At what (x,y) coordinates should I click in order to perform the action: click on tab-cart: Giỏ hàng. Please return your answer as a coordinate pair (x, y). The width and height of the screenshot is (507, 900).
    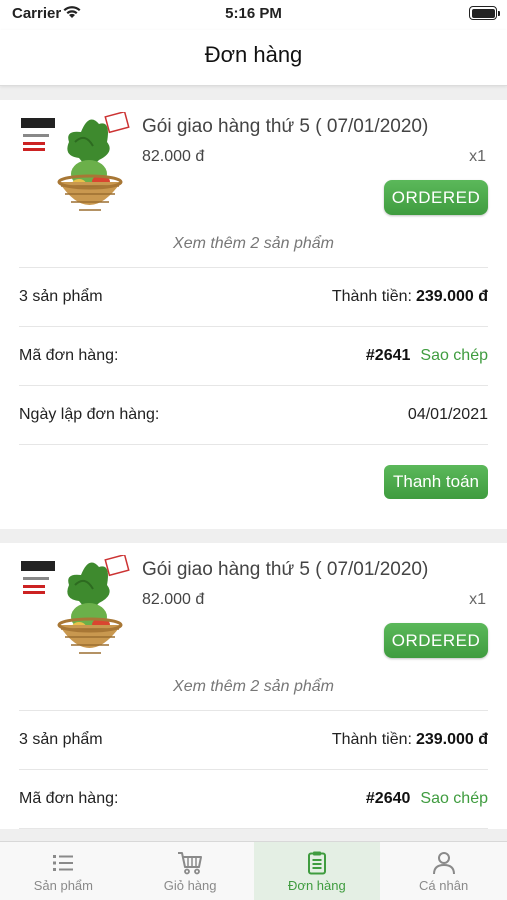
    Looking at the image, I should click on (190, 871).